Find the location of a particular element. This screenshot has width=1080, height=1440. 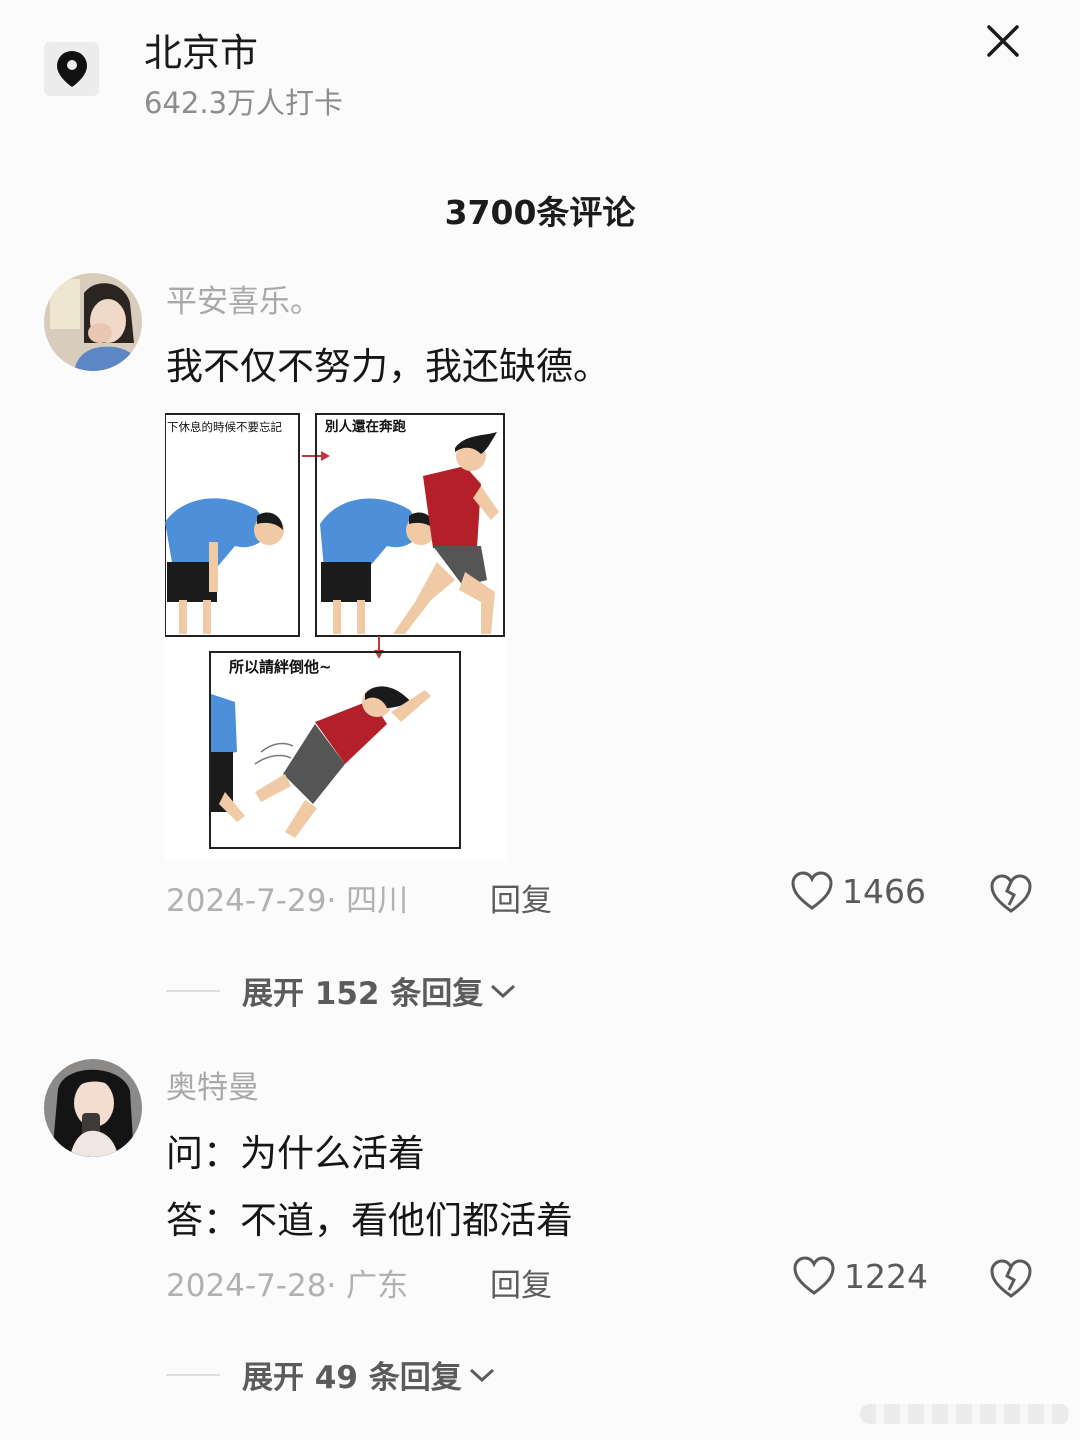

like-count: 1466 is located at coordinates (884, 891).